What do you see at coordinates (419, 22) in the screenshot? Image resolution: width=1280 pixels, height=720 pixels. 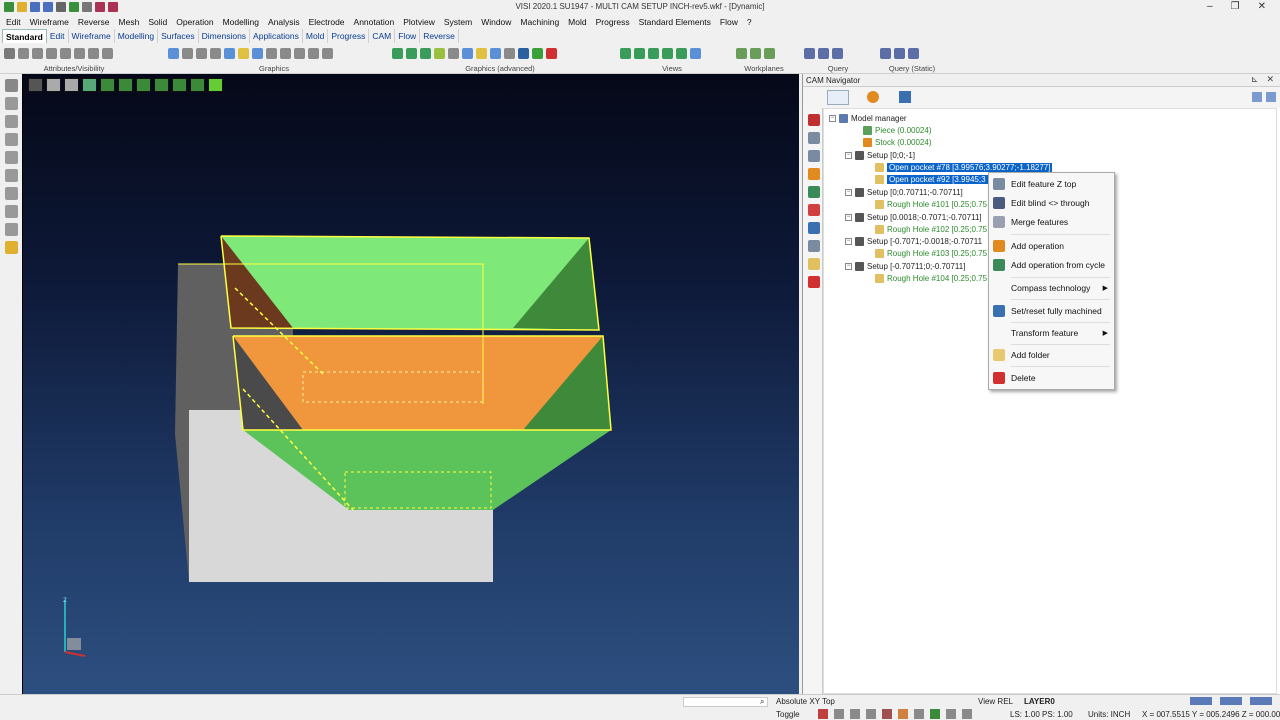 I see `menu-plotview: Plotview` at bounding box center [419, 22].